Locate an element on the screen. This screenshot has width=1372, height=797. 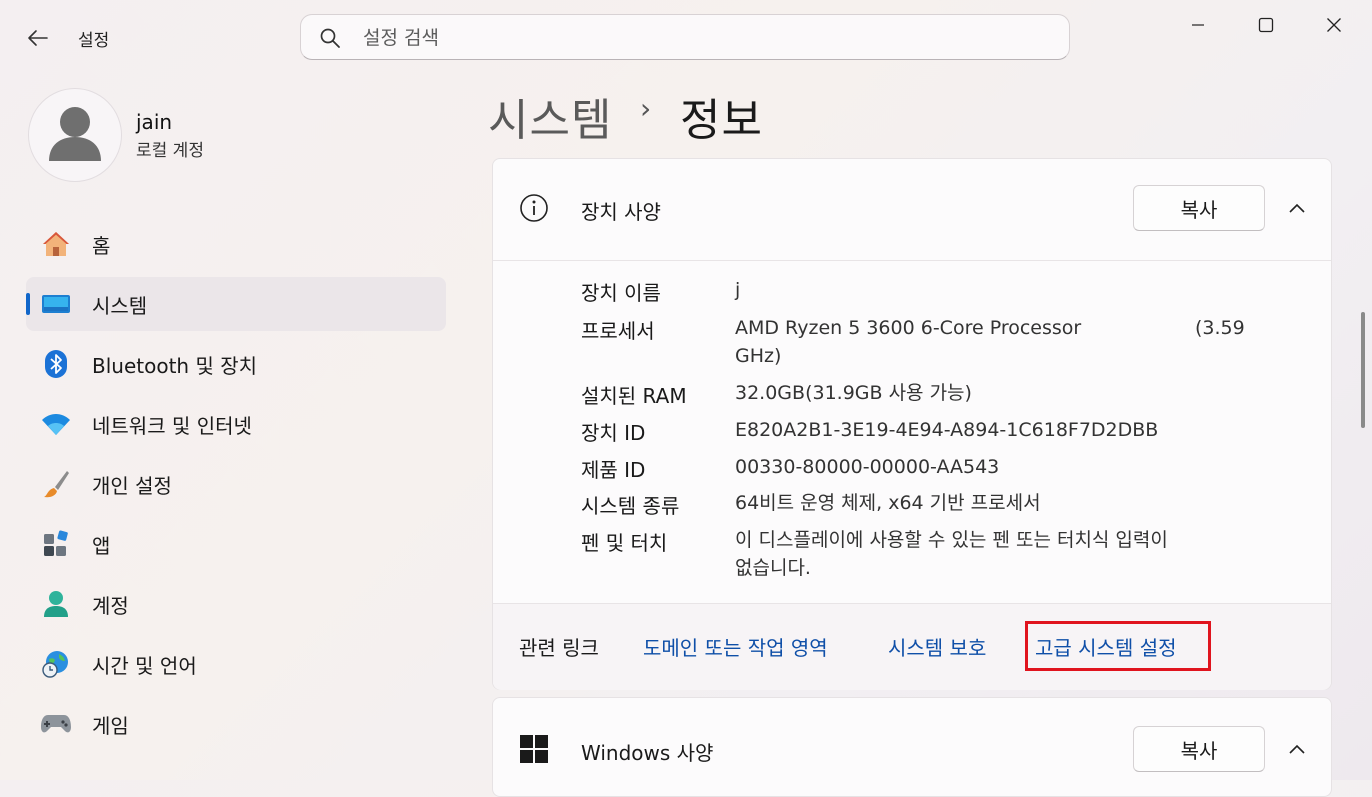
breadcrumb-parent: 시스템 is located at coordinates (550, 116).